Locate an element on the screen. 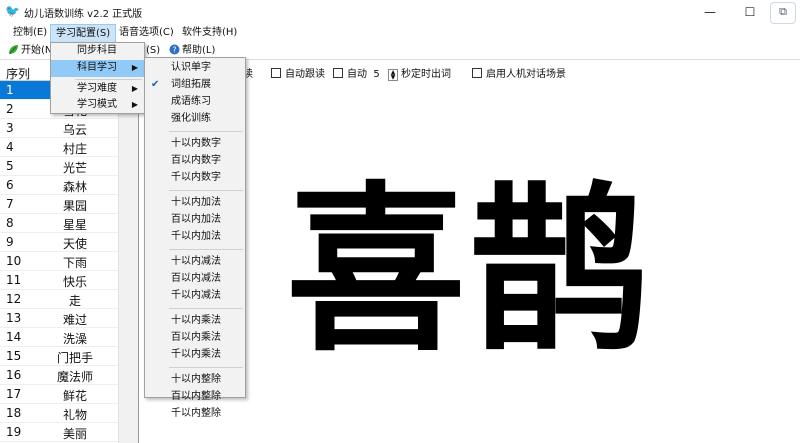  row-index: 1 is located at coordinates (10, 90).